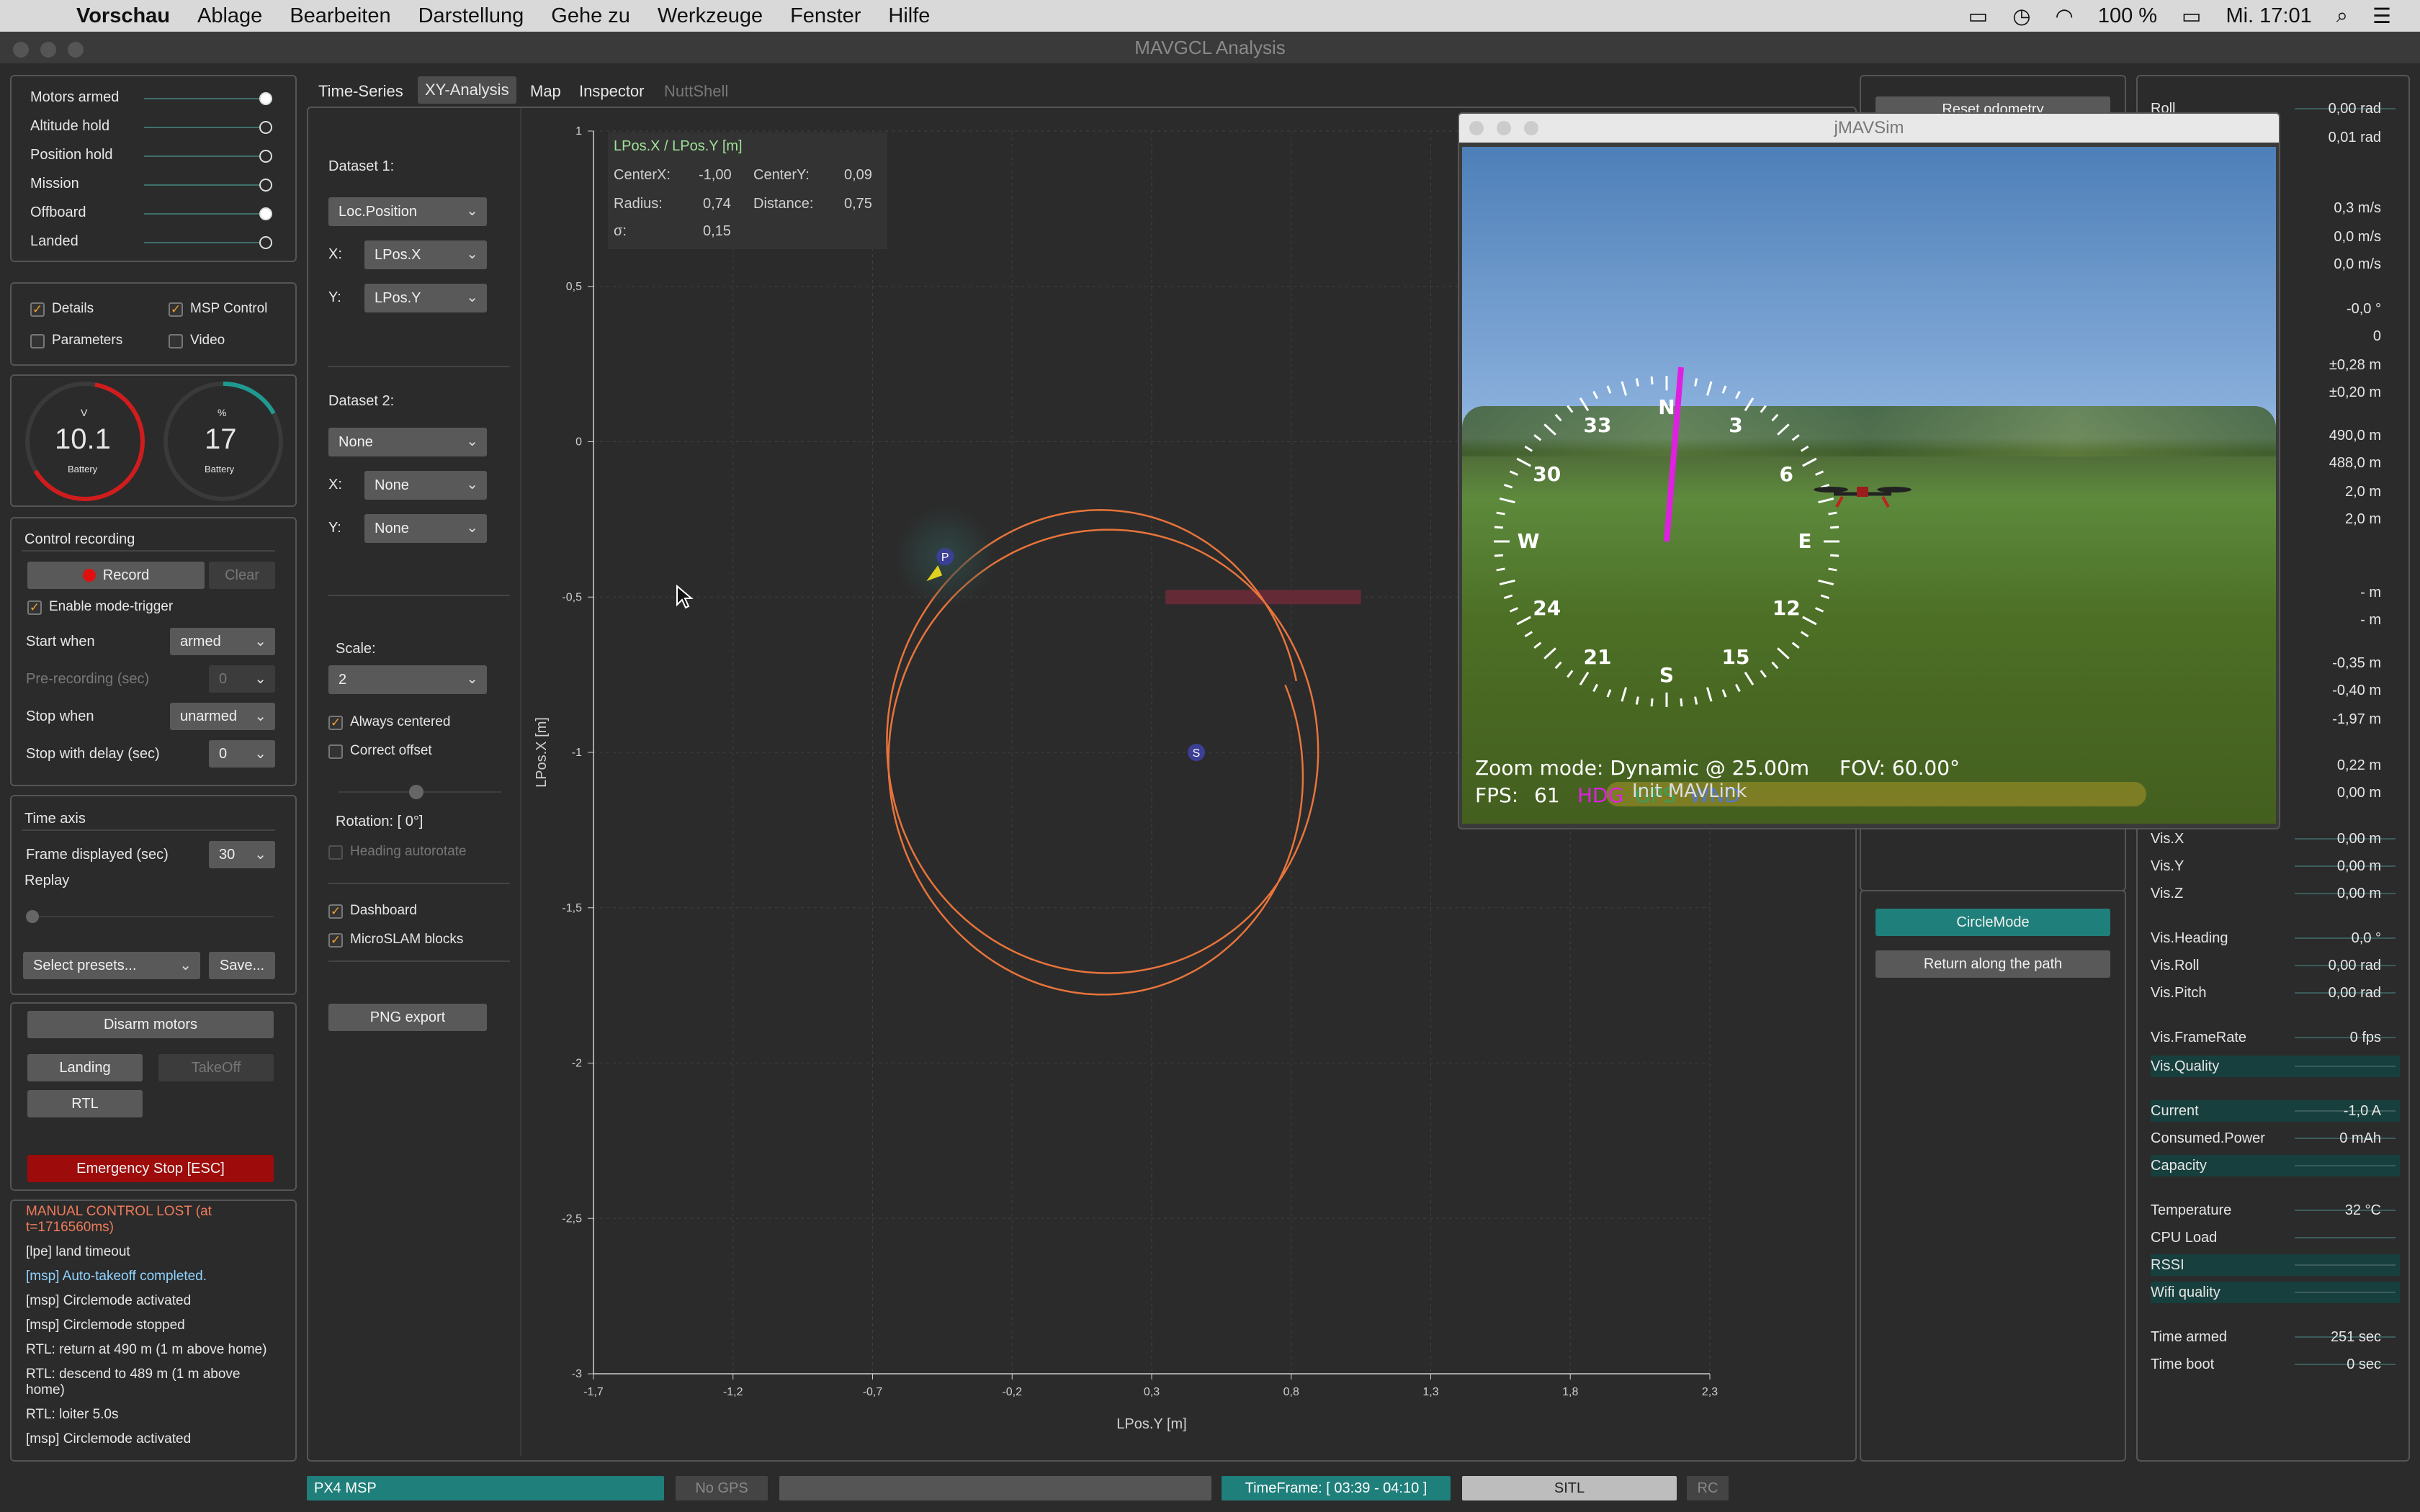 The image size is (2420, 1512). I want to click on rtl-button: RTL, so click(85, 1103).